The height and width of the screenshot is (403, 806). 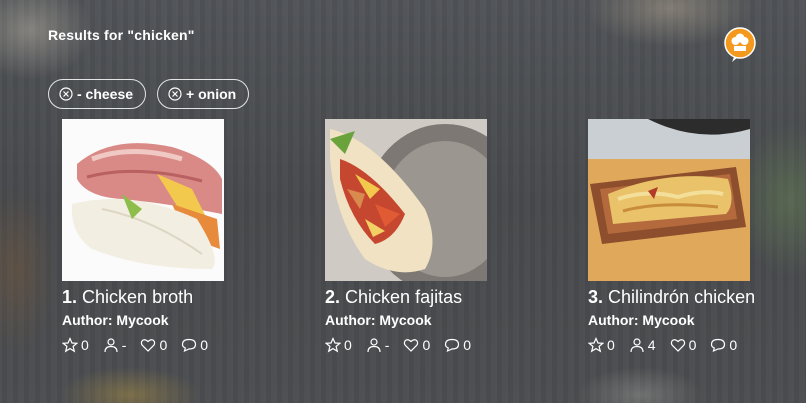 What do you see at coordinates (211, 94) in the screenshot?
I see `filter-chip-label: + onion` at bounding box center [211, 94].